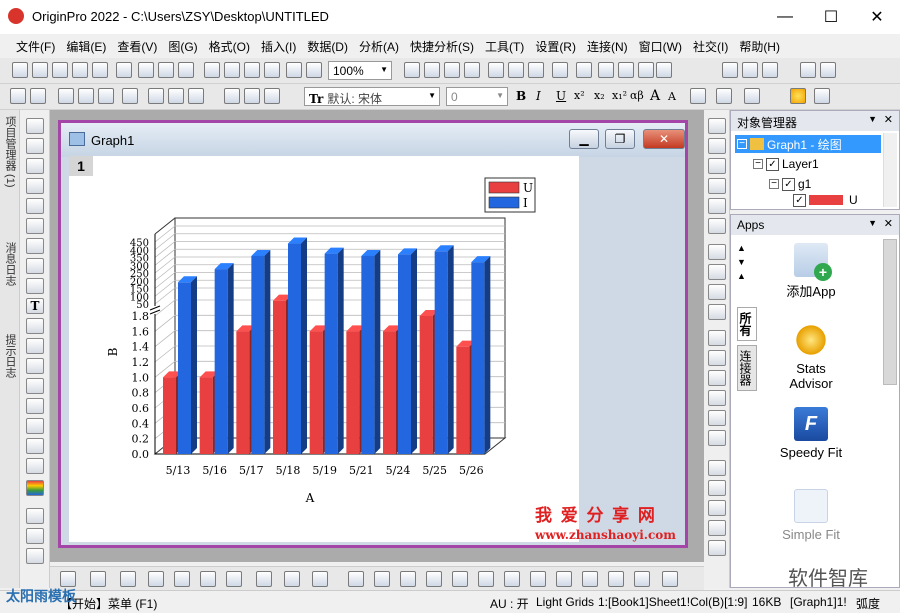 The image size is (900, 613). I want to click on draw-data-icon, so click(35, 266).